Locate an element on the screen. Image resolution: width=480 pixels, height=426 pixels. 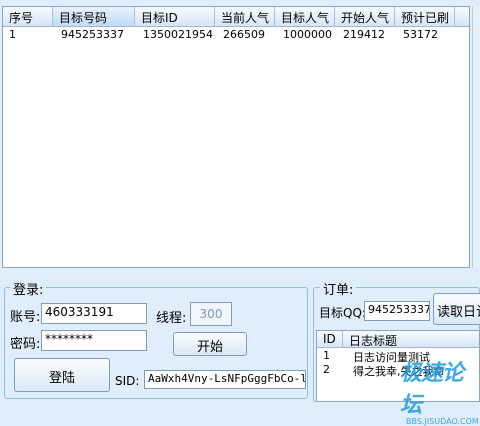
target-qq-input: 945253337 is located at coordinates (397, 311).